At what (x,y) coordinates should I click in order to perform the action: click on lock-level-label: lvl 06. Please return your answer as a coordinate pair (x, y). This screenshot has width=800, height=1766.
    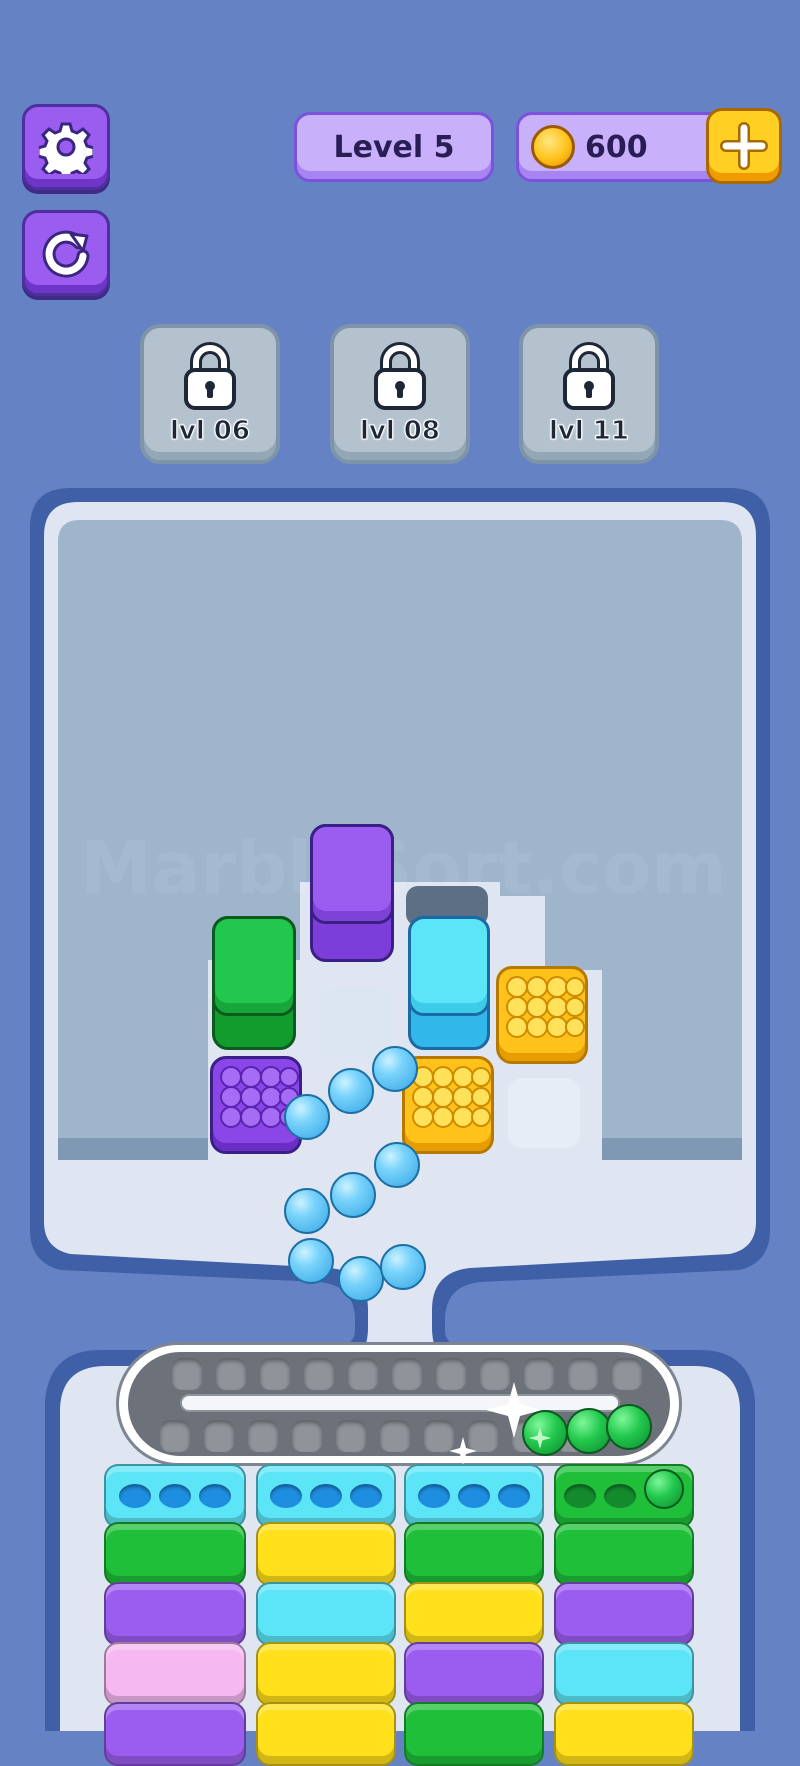
    Looking at the image, I should click on (209, 431).